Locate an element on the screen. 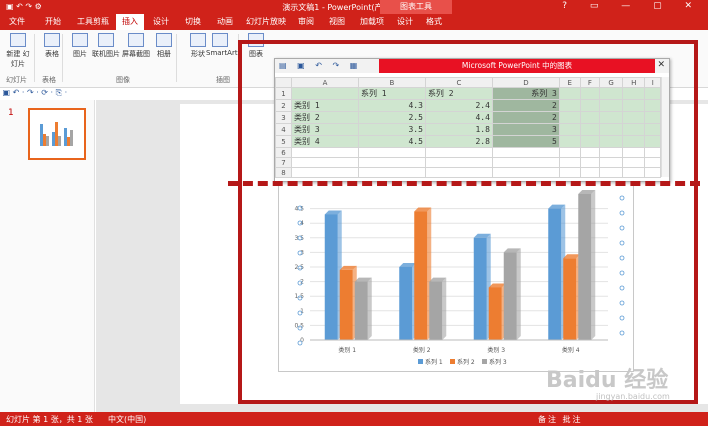  slide-counter: 幻灯片 第 1 张，共 1 张 is located at coordinates (49, 419).